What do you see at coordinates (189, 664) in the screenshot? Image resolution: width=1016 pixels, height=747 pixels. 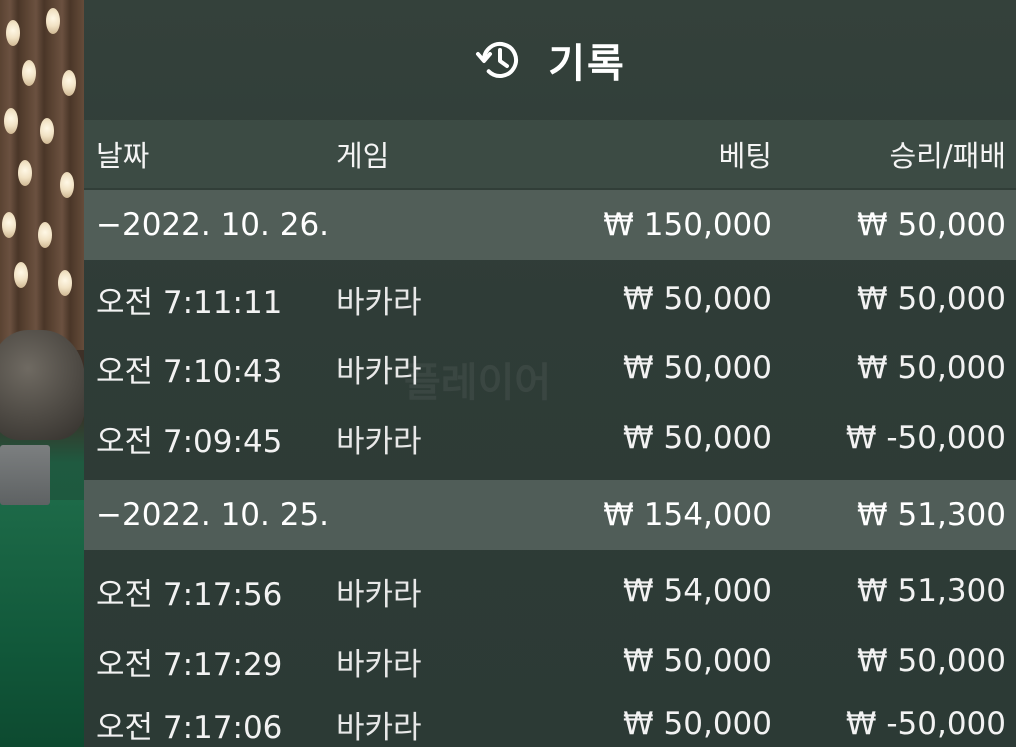 I see `row-time: 오전 7:17:29` at bounding box center [189, 664].